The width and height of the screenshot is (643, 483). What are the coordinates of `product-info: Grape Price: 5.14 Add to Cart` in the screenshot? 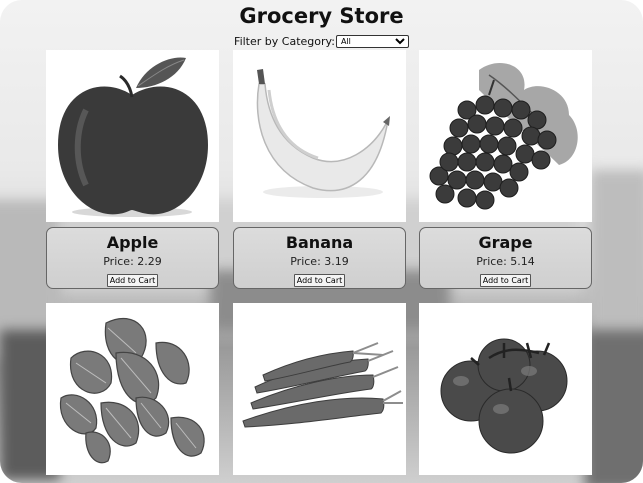 It's located at (505, 258).